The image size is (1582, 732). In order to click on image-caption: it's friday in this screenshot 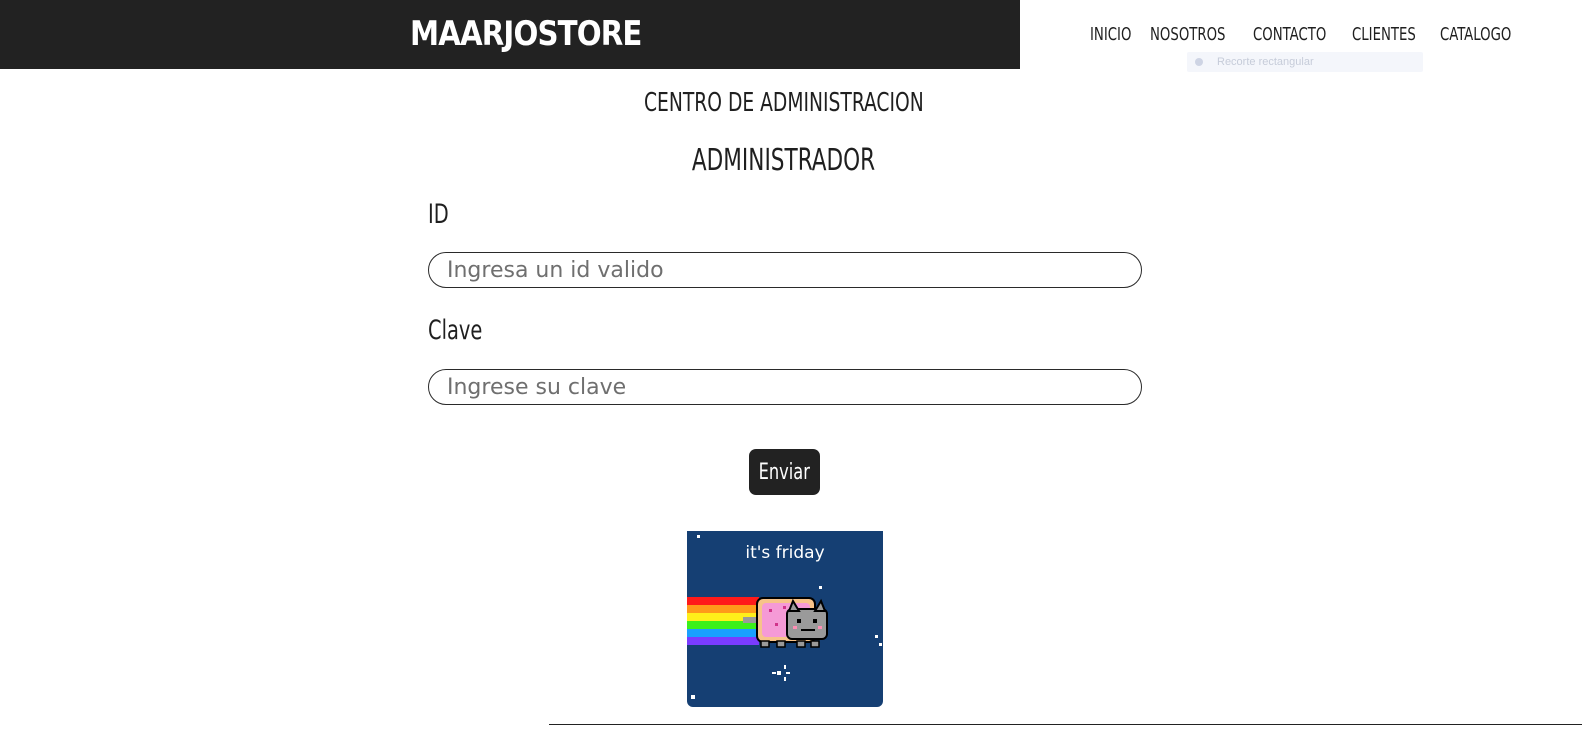, I will do `click(785, 553)`.